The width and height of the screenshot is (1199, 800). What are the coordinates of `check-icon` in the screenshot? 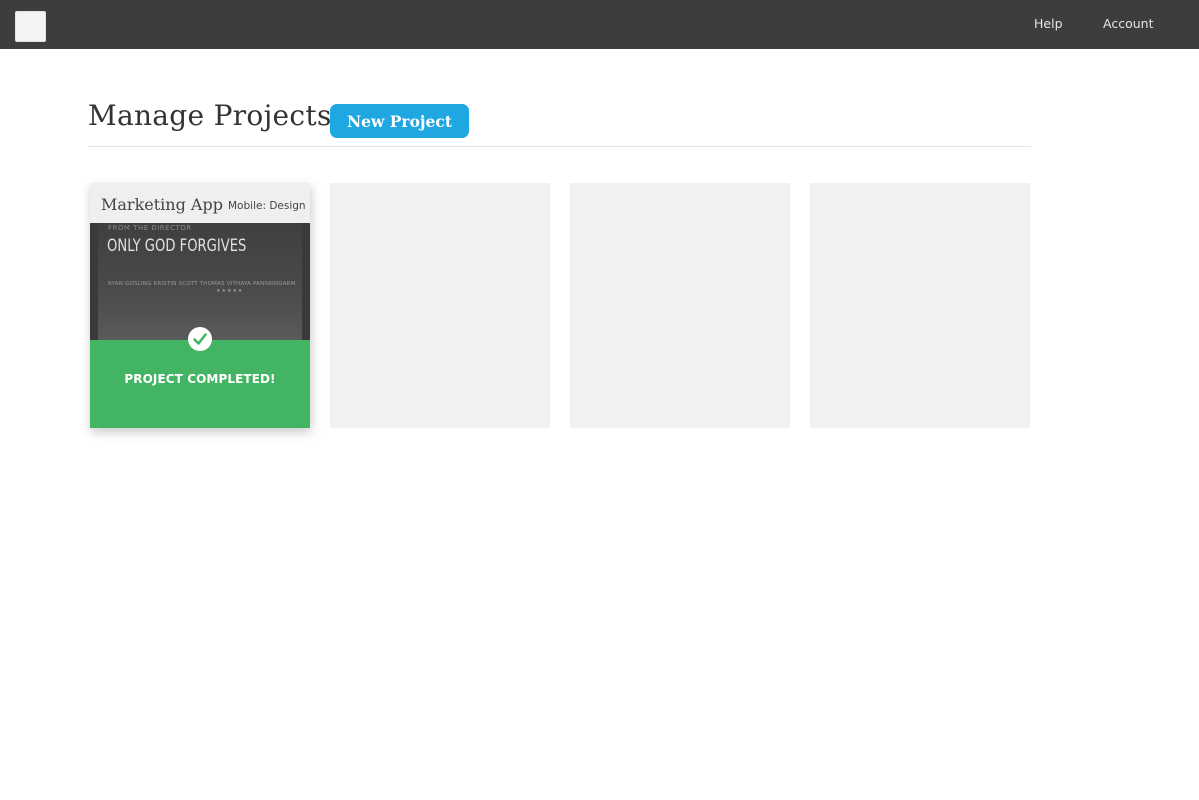 It's located at (200, 339).